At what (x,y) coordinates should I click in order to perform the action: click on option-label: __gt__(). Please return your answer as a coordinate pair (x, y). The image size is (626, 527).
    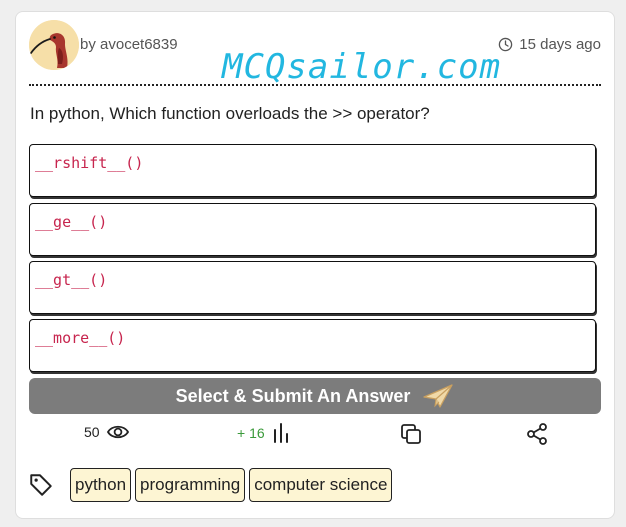
    Looking at the image, I should click on (71, 280).